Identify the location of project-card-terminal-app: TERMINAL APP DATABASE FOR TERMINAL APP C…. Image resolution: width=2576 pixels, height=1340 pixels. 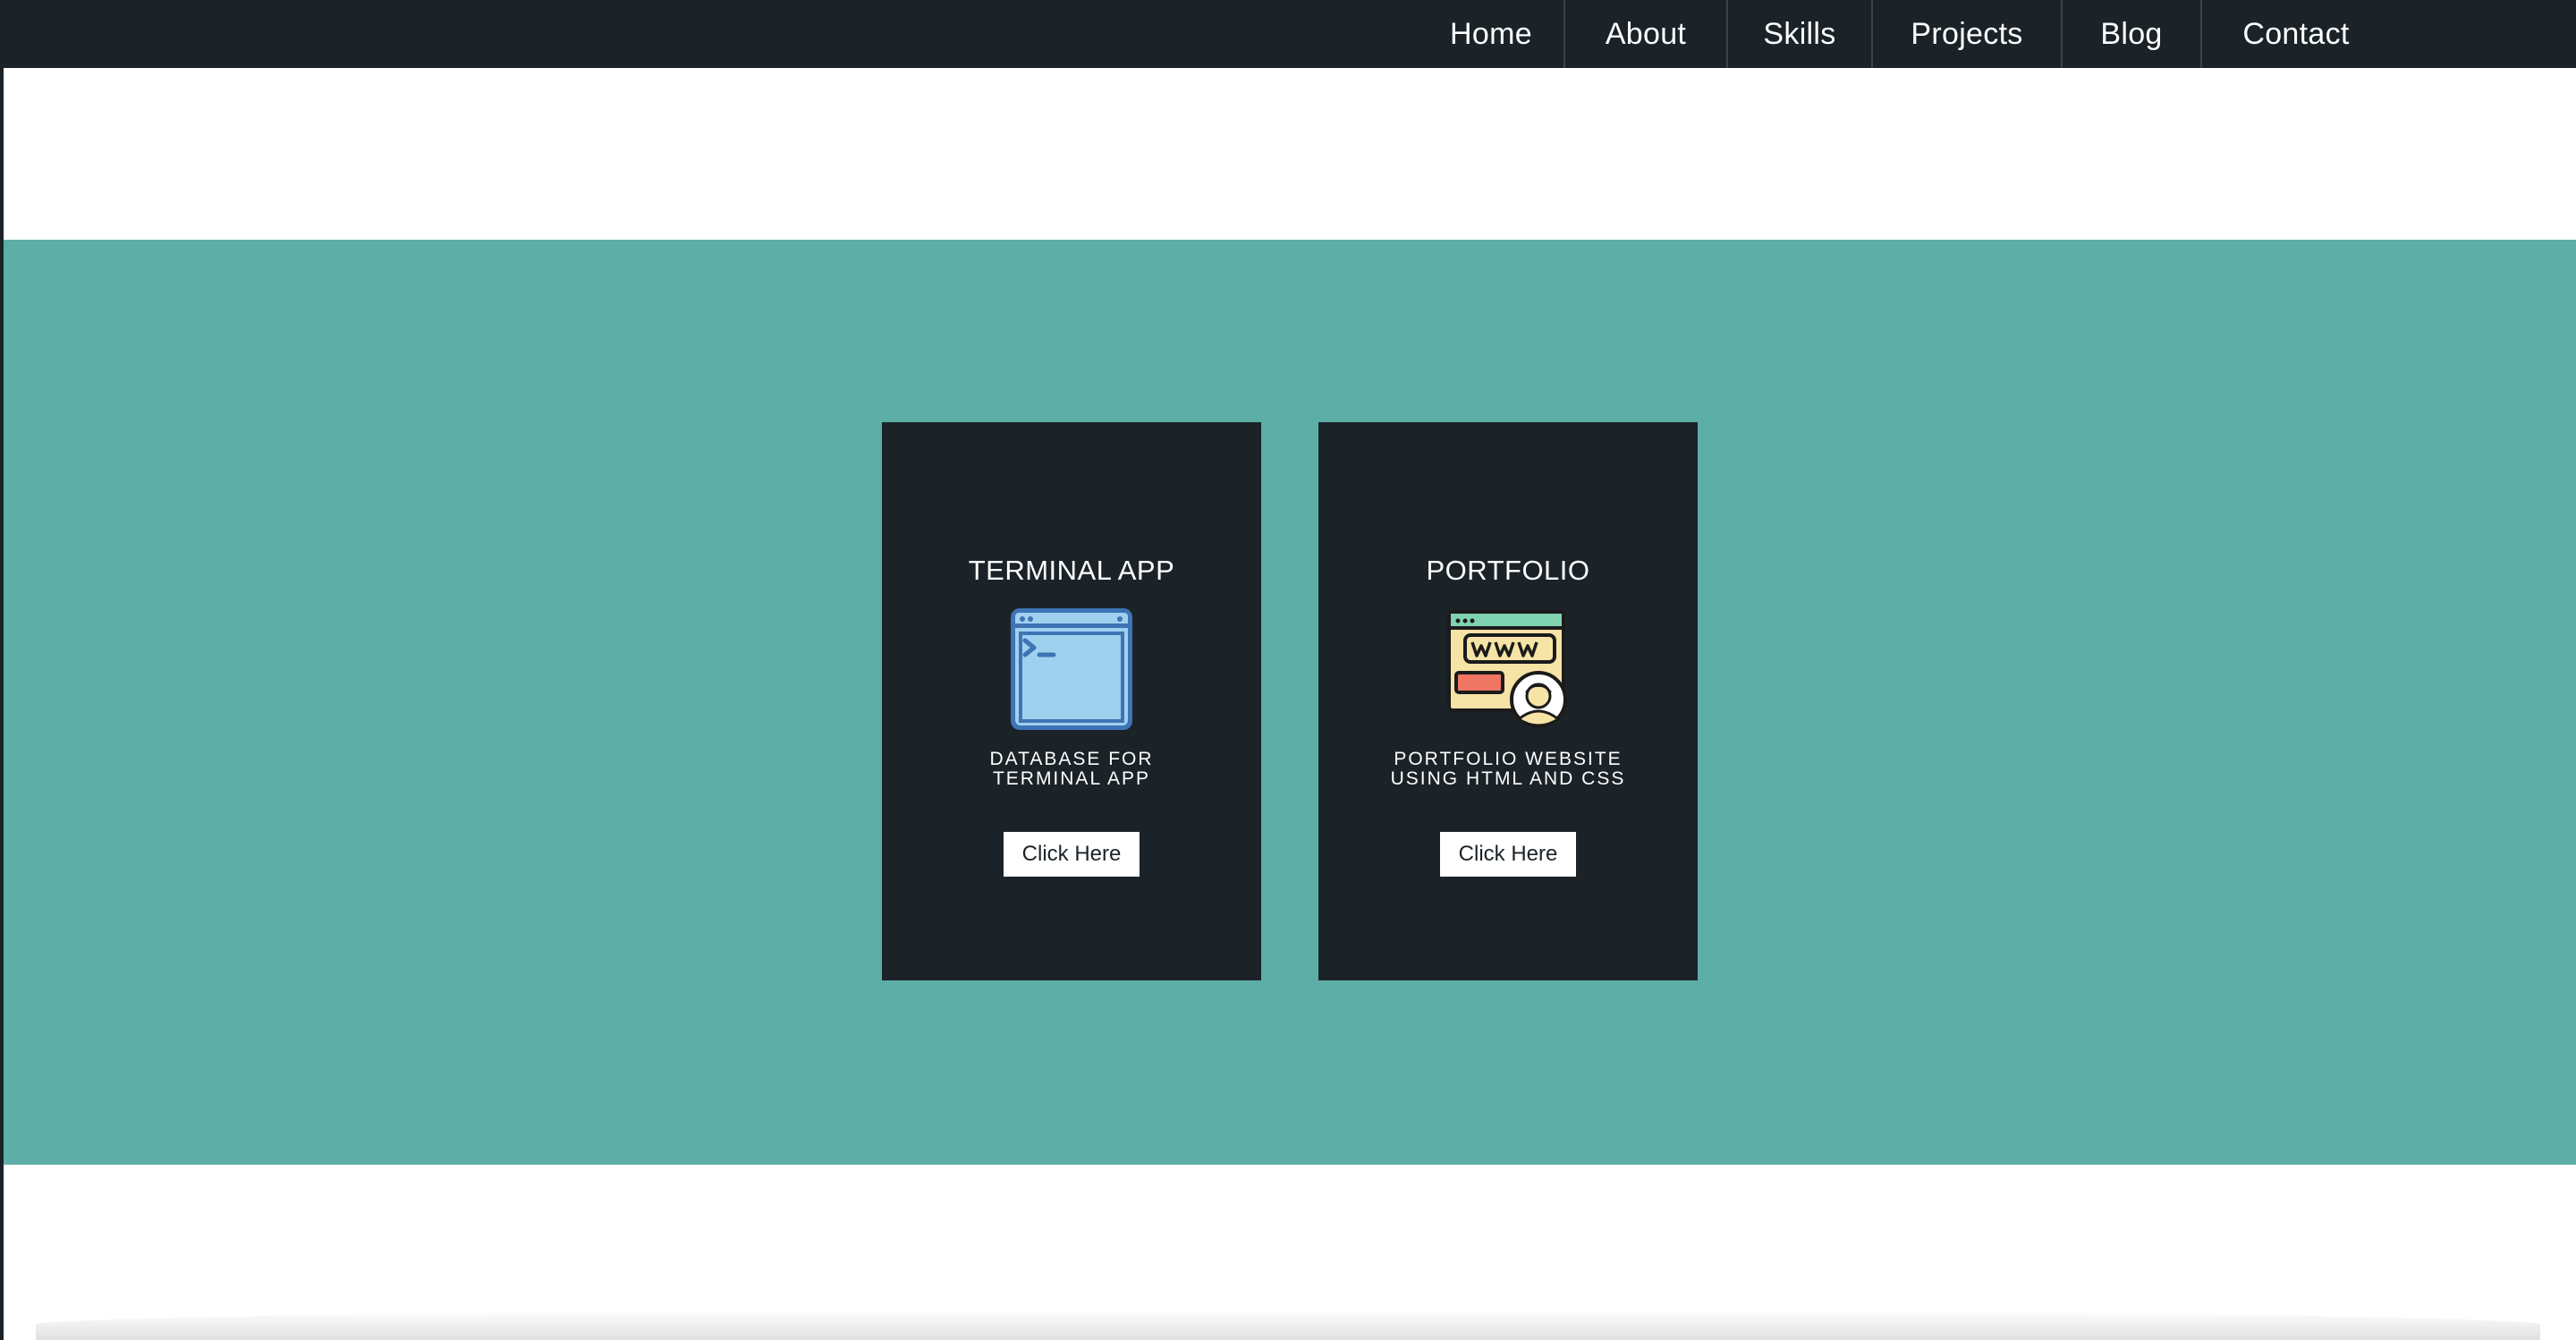
(1071, 701).